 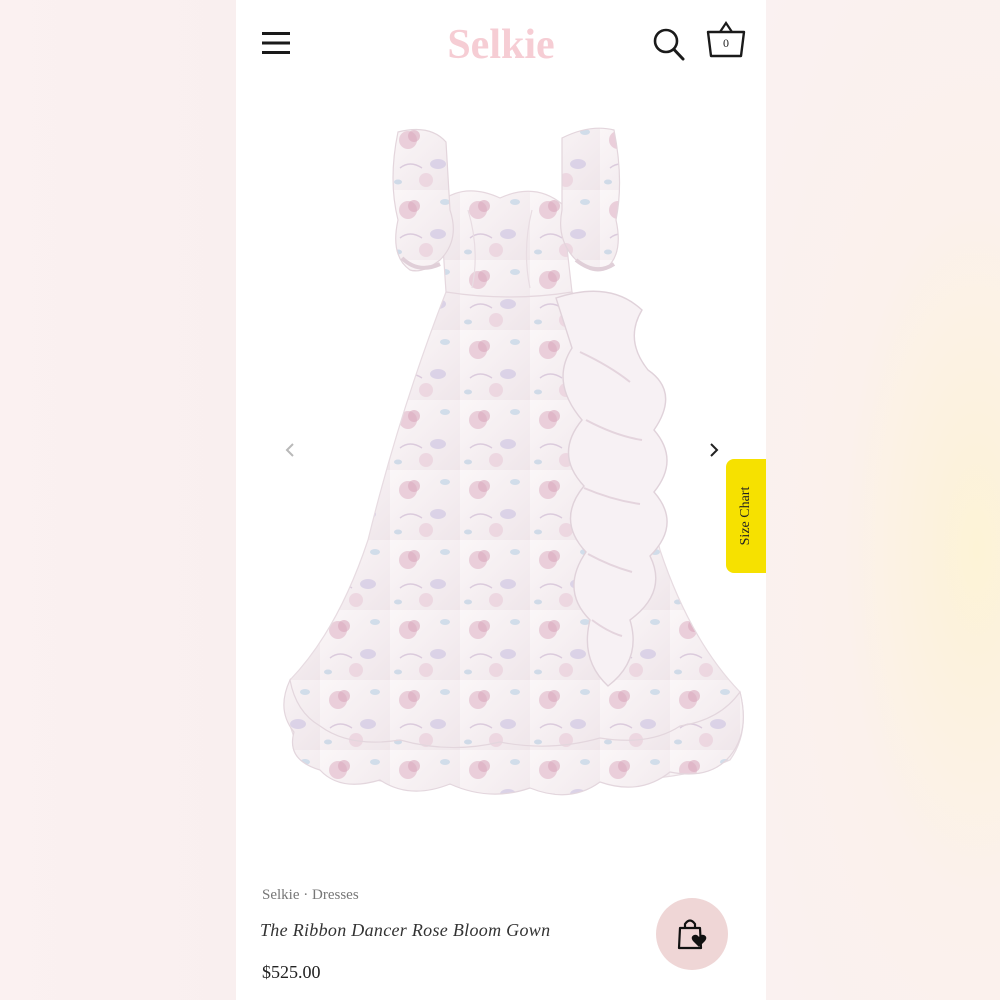 I want to click on breadcrumb-category-link: Dresses, so click(x=335, y=895).